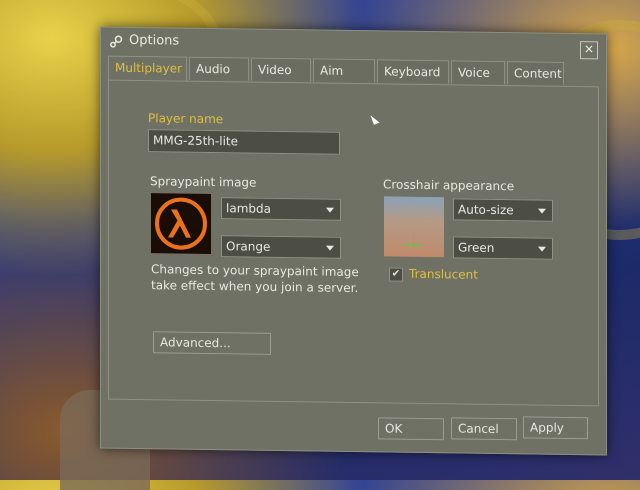 This screenshot has width=640, height=490. What do you see at coordinates (411, 429) in the screenshot?
I see `ok-button: OK` at bounding box center [411, 429].